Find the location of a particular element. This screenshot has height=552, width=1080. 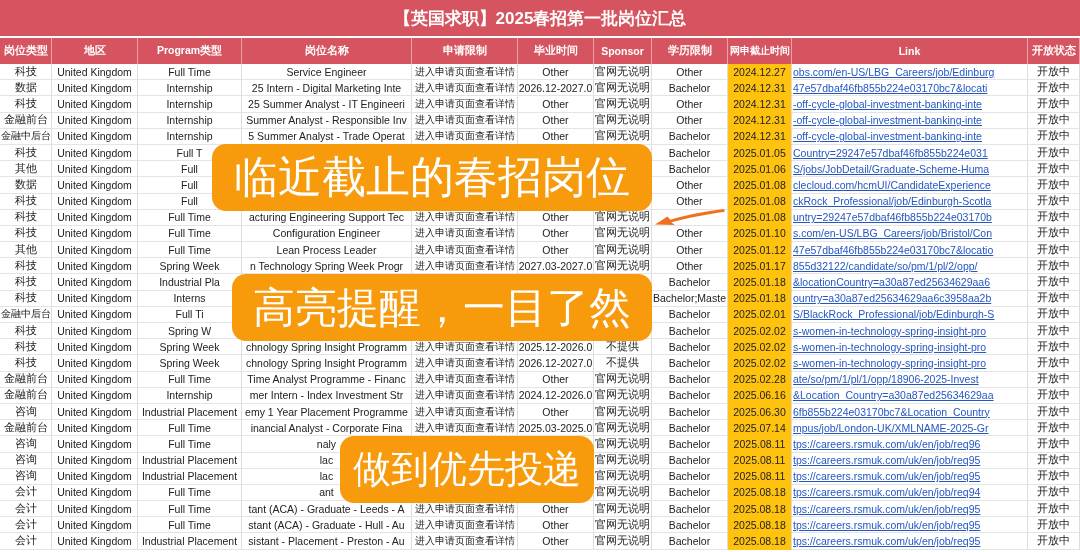

column-header: 学历限制 is located at coordinates (690, 51).